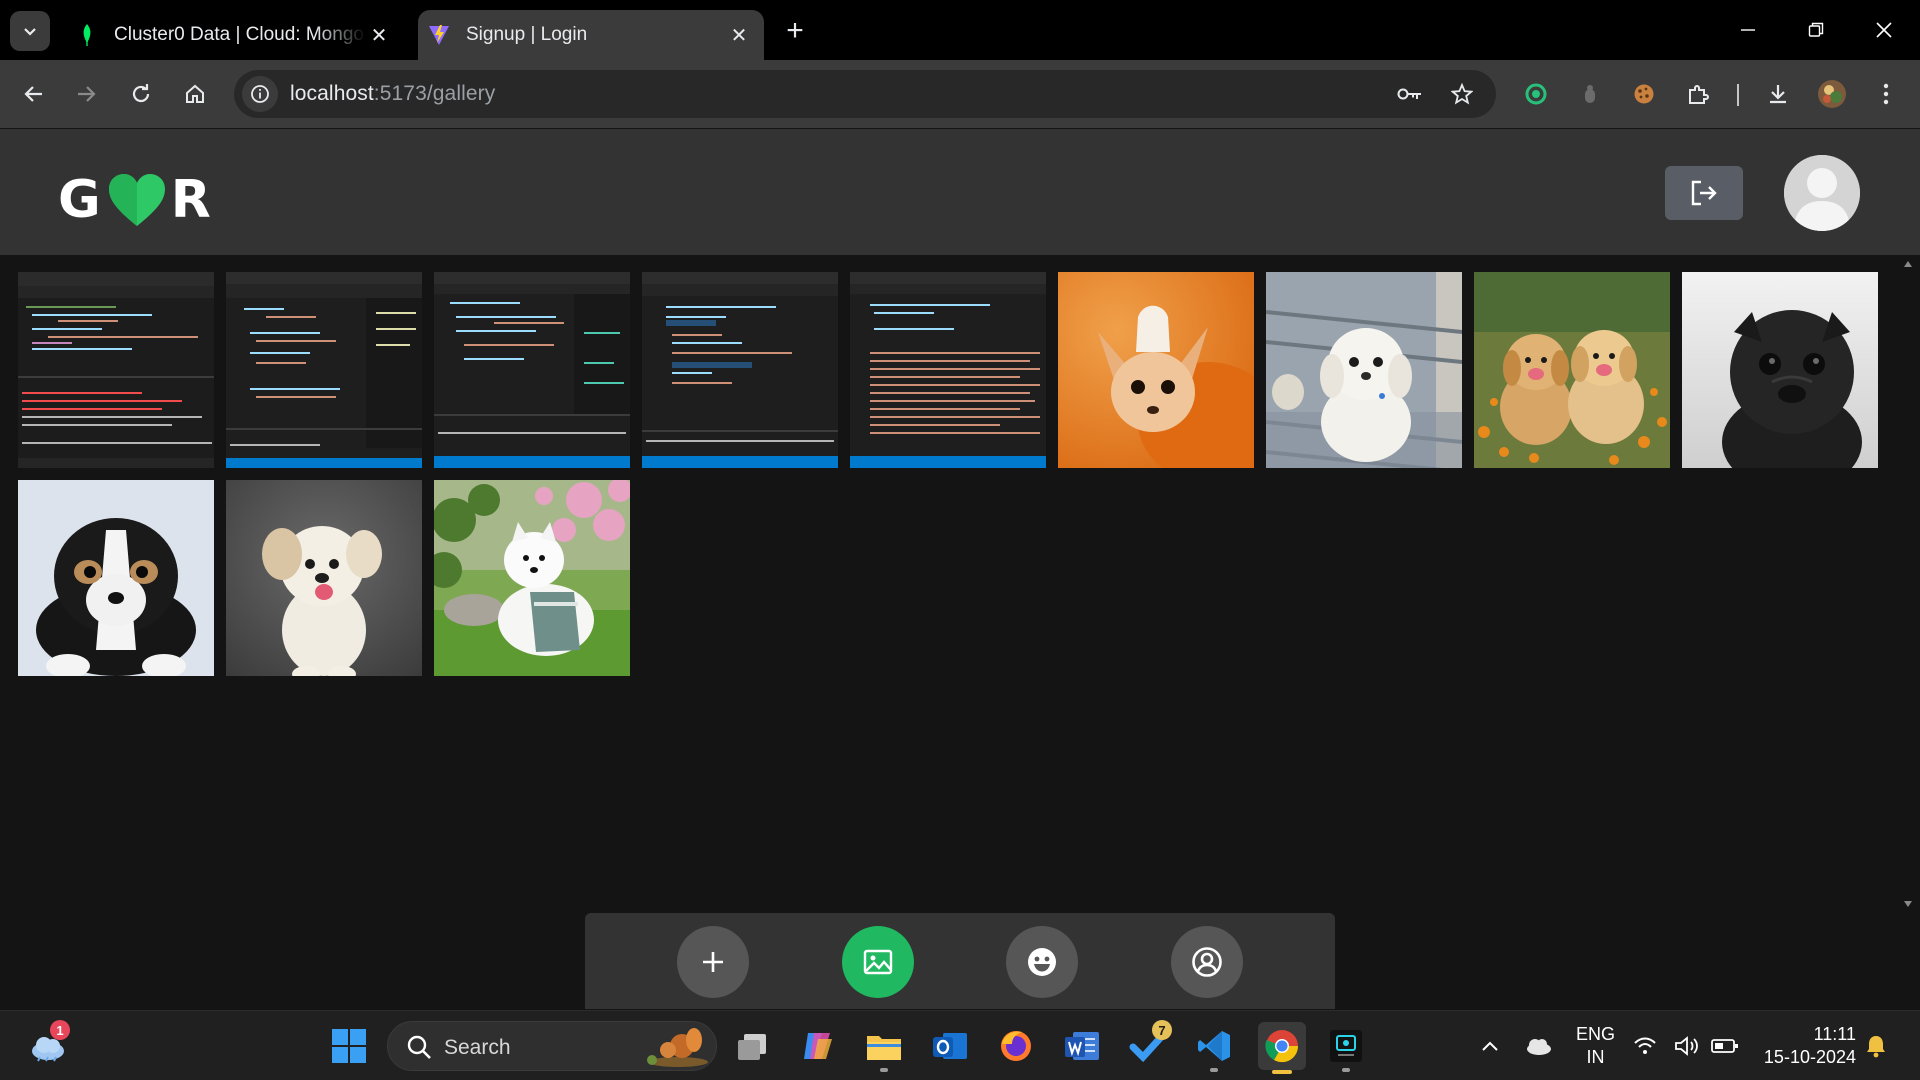 The image size is (1920, 1080). What do you see at coordinates (1780, 370) in the screenshot?
I see `gallery-image-black-pug` at bounding box center [1780, 370].